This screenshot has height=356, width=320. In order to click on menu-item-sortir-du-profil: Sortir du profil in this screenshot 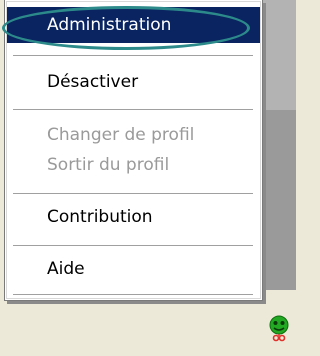, I will do `click(108, 165)`.